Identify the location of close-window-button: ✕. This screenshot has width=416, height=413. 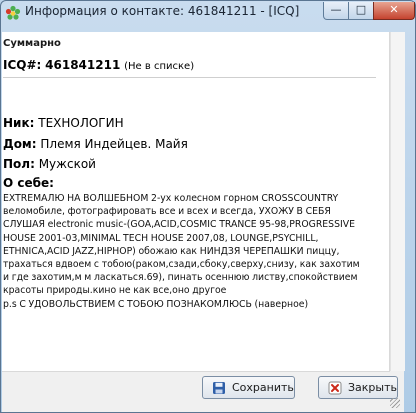
(394, 11).